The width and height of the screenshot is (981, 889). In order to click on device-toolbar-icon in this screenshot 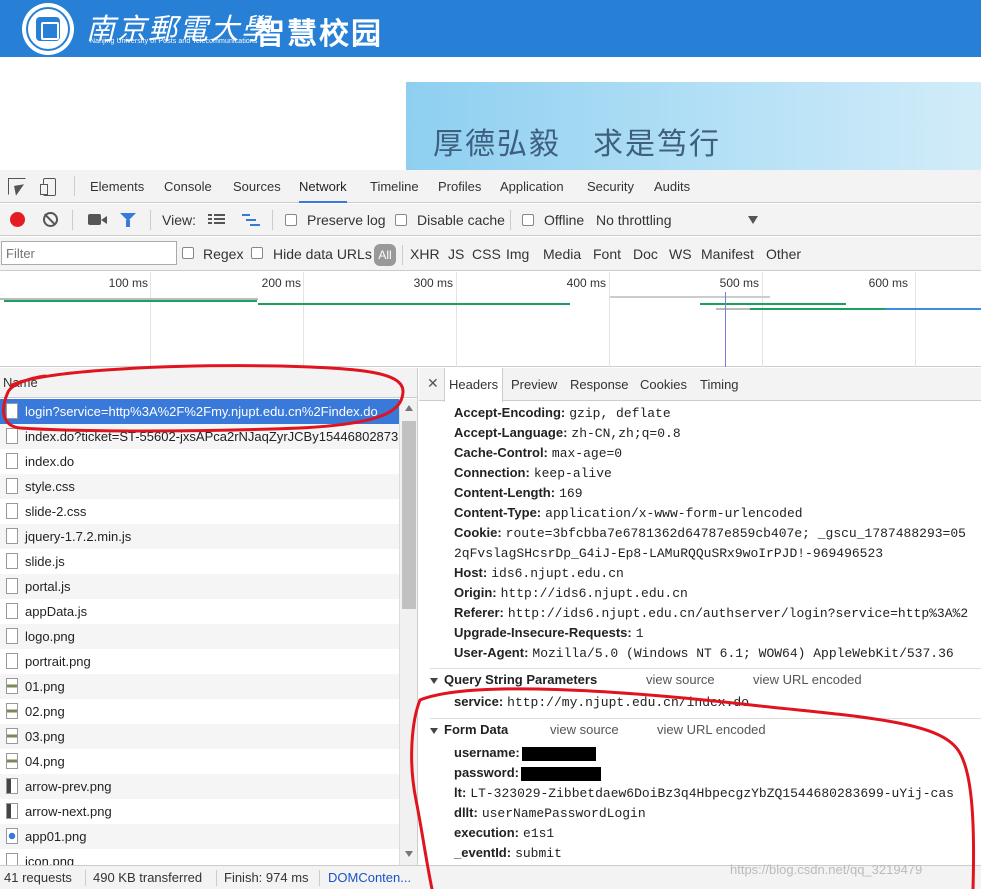, I will do `click(49, 187)`.